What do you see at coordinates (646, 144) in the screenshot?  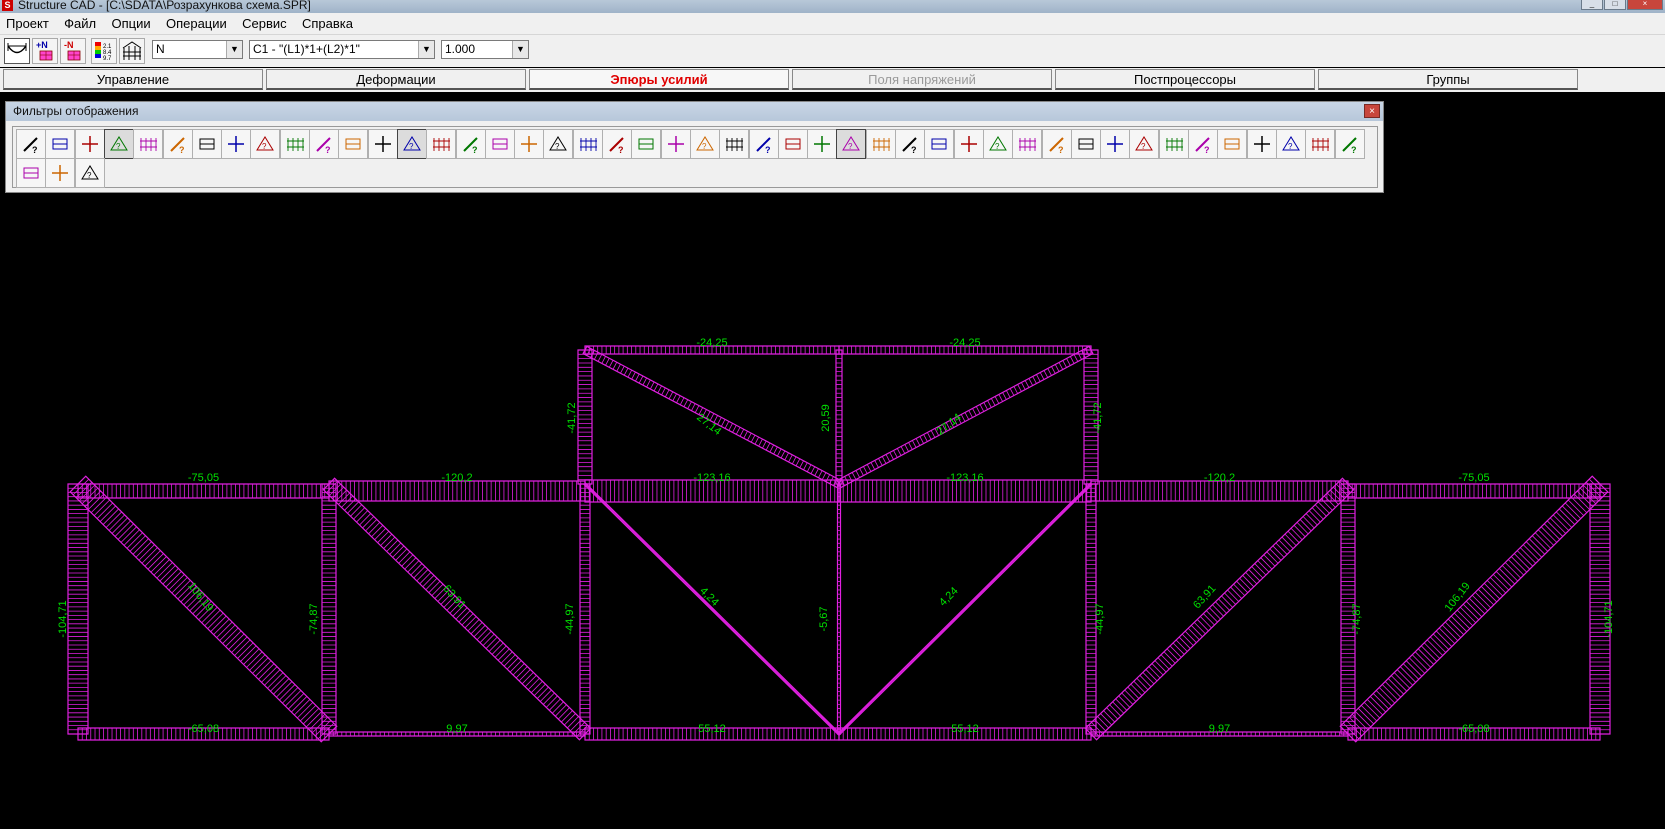 I see `display-filter-22-icon` at bounding box center [646, 144].